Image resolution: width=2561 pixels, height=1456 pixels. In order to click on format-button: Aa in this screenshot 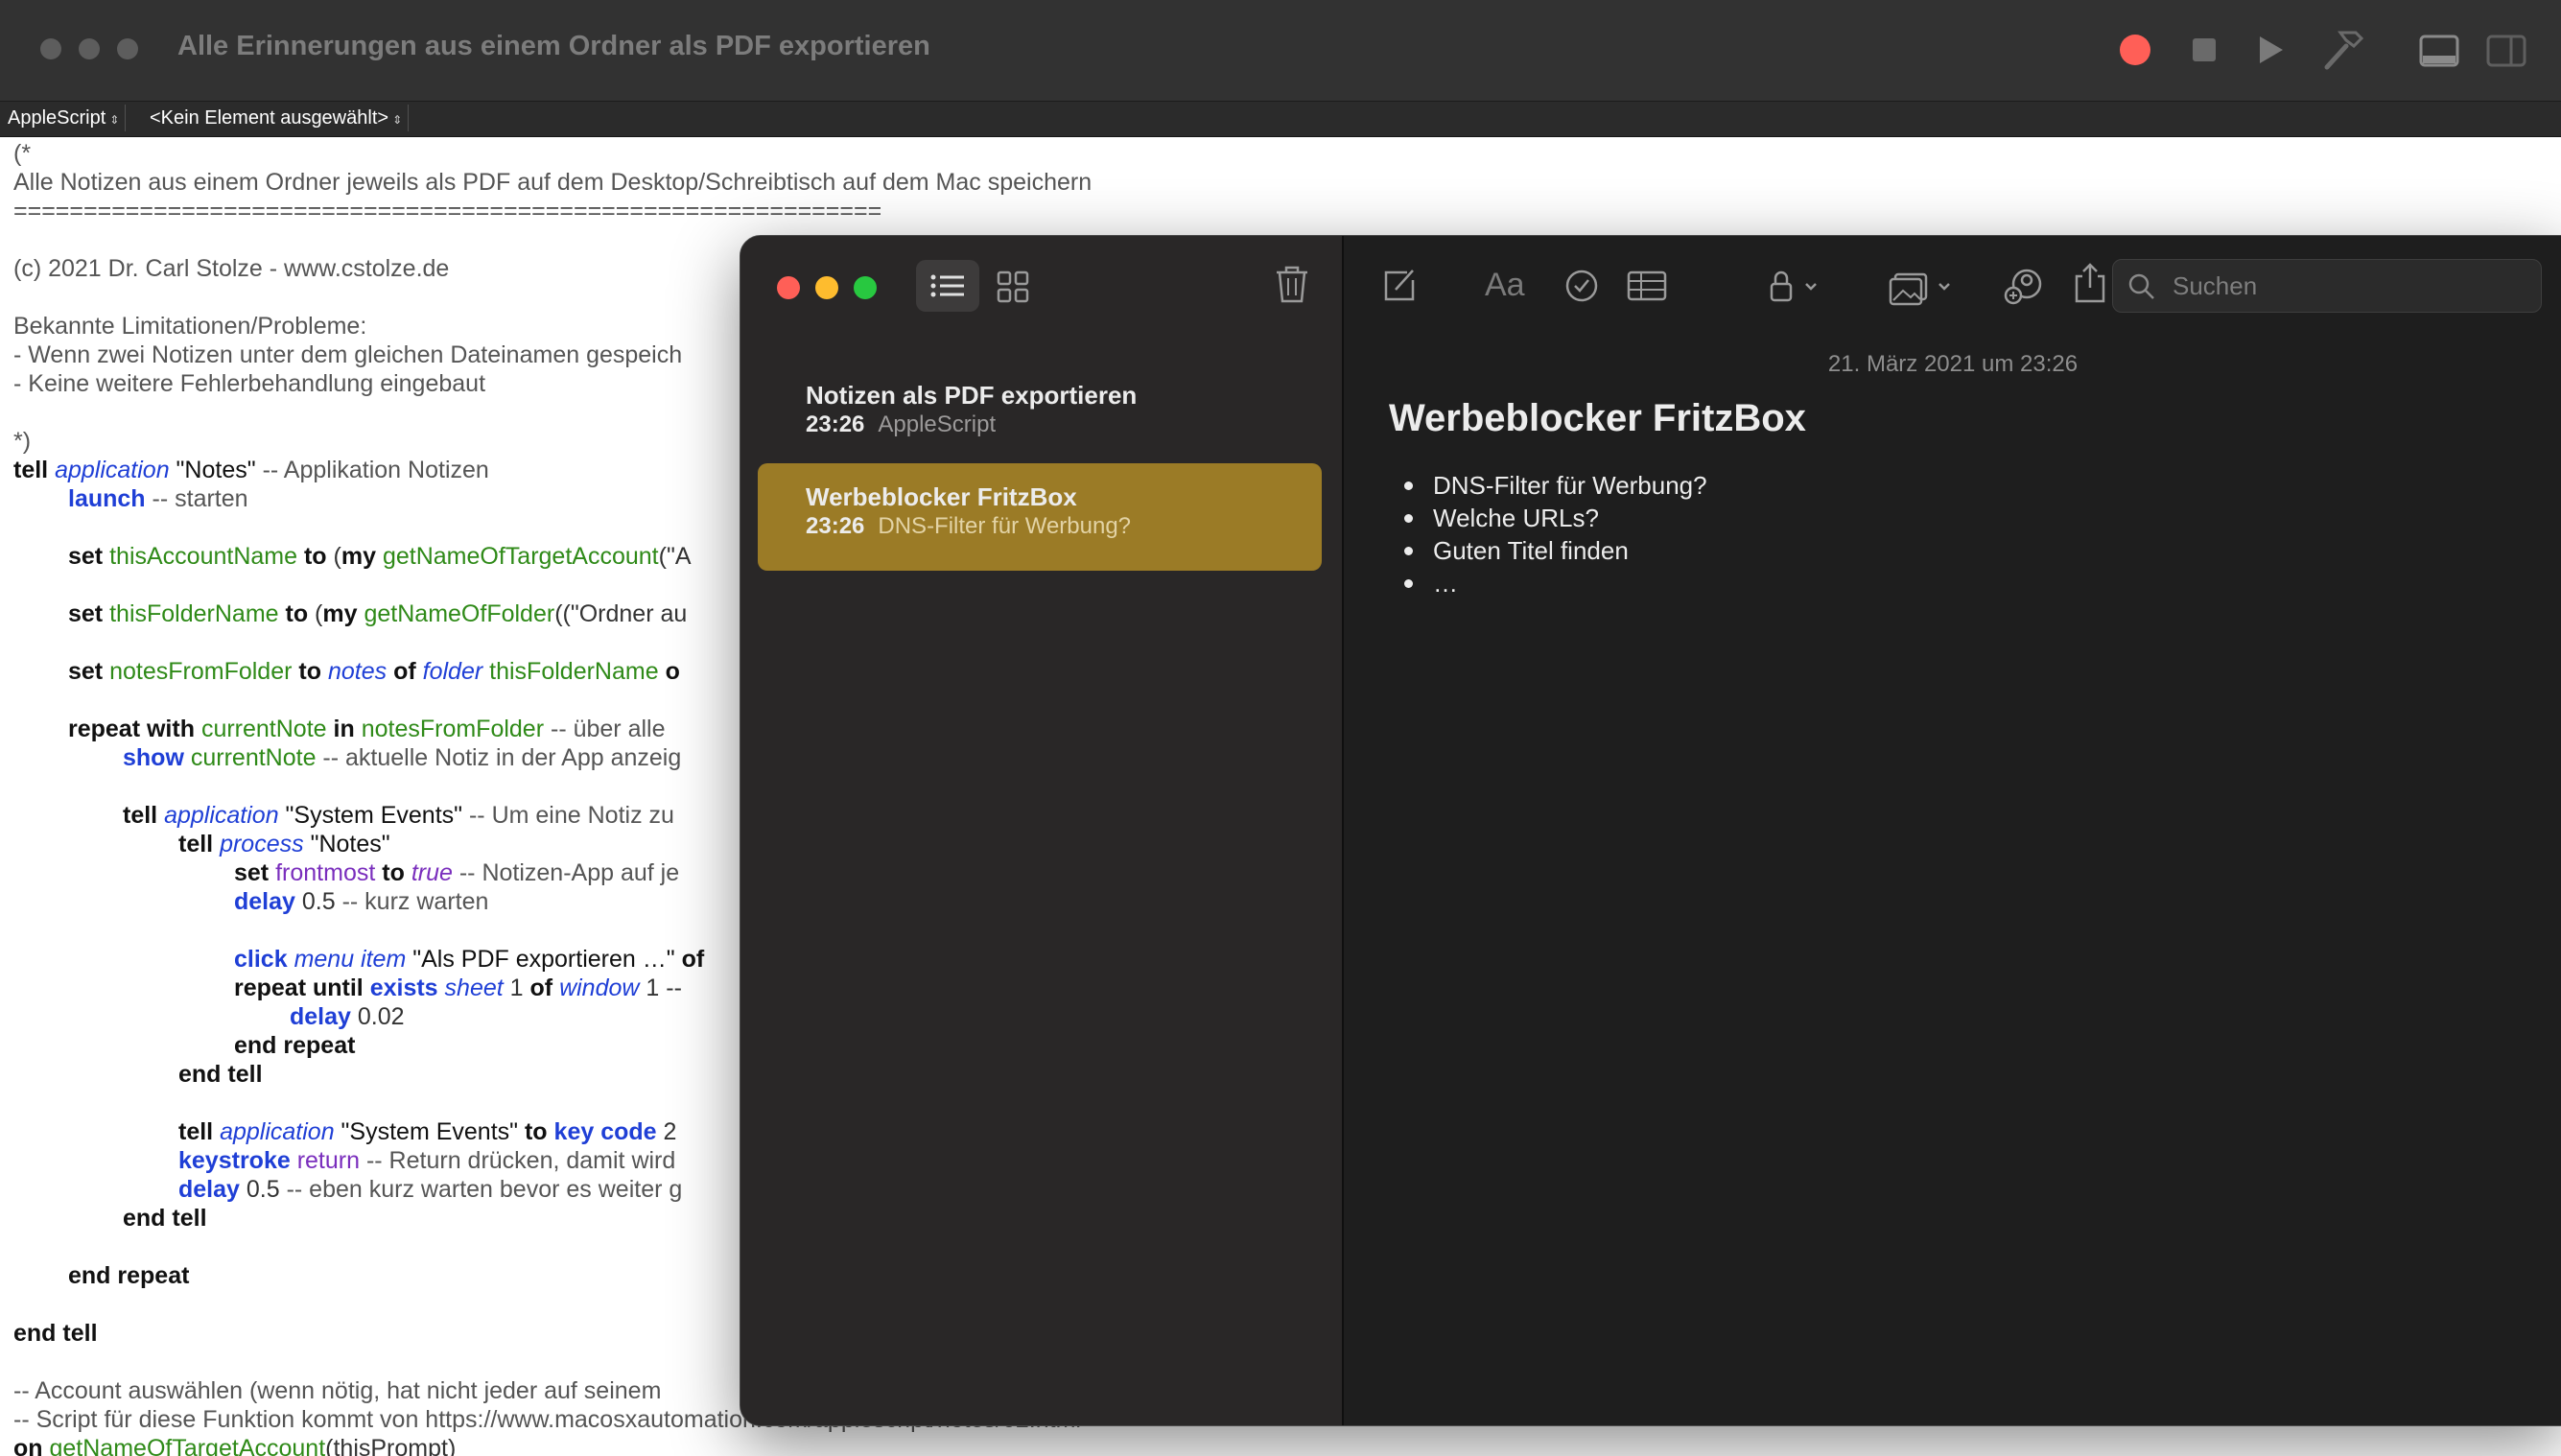, I will do `click(1505, 286)`.